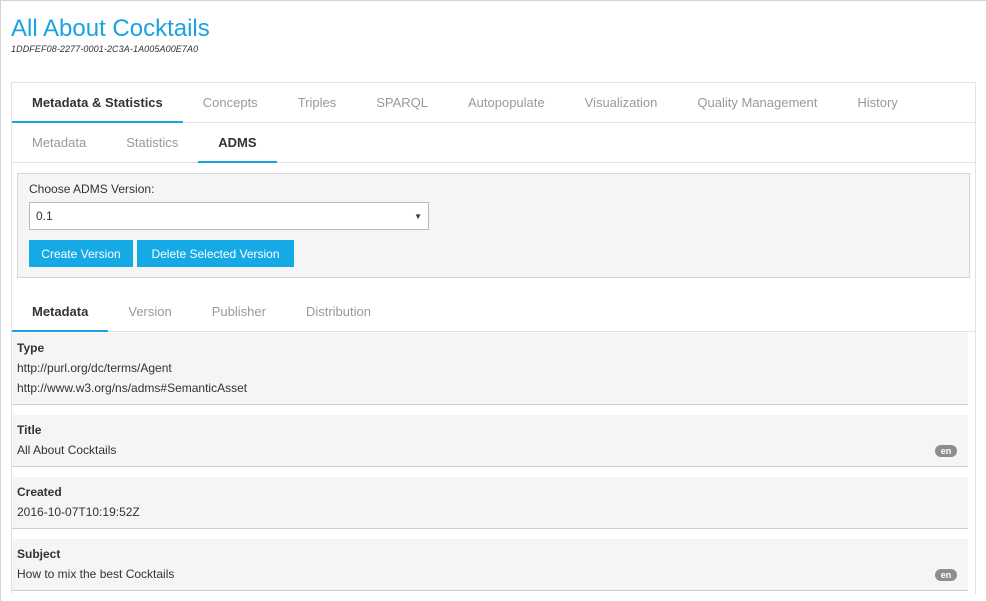 Image resolution: width=986 pixels, height=601 pixels. I want to click on adms-tab-distribution: Distribution, so click(338, 311).